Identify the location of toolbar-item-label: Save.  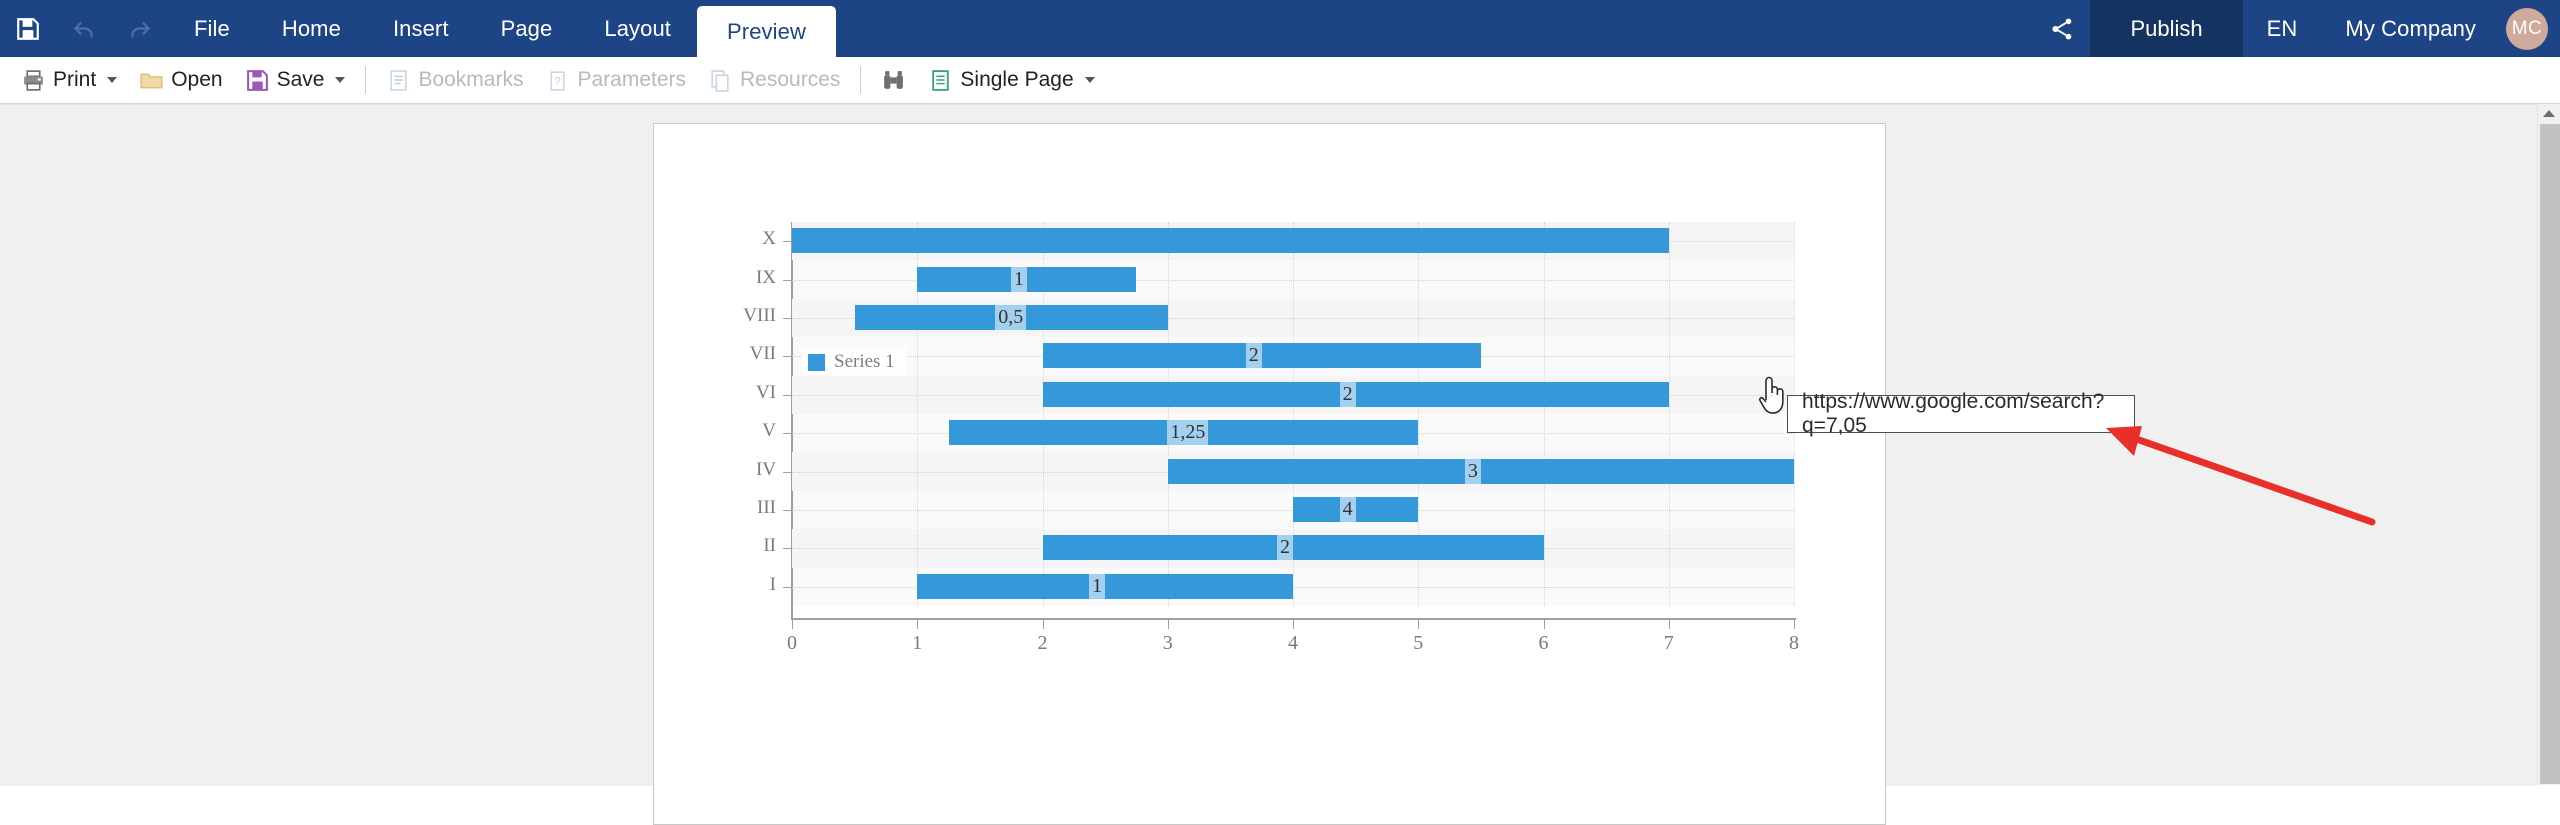
(300, 79).